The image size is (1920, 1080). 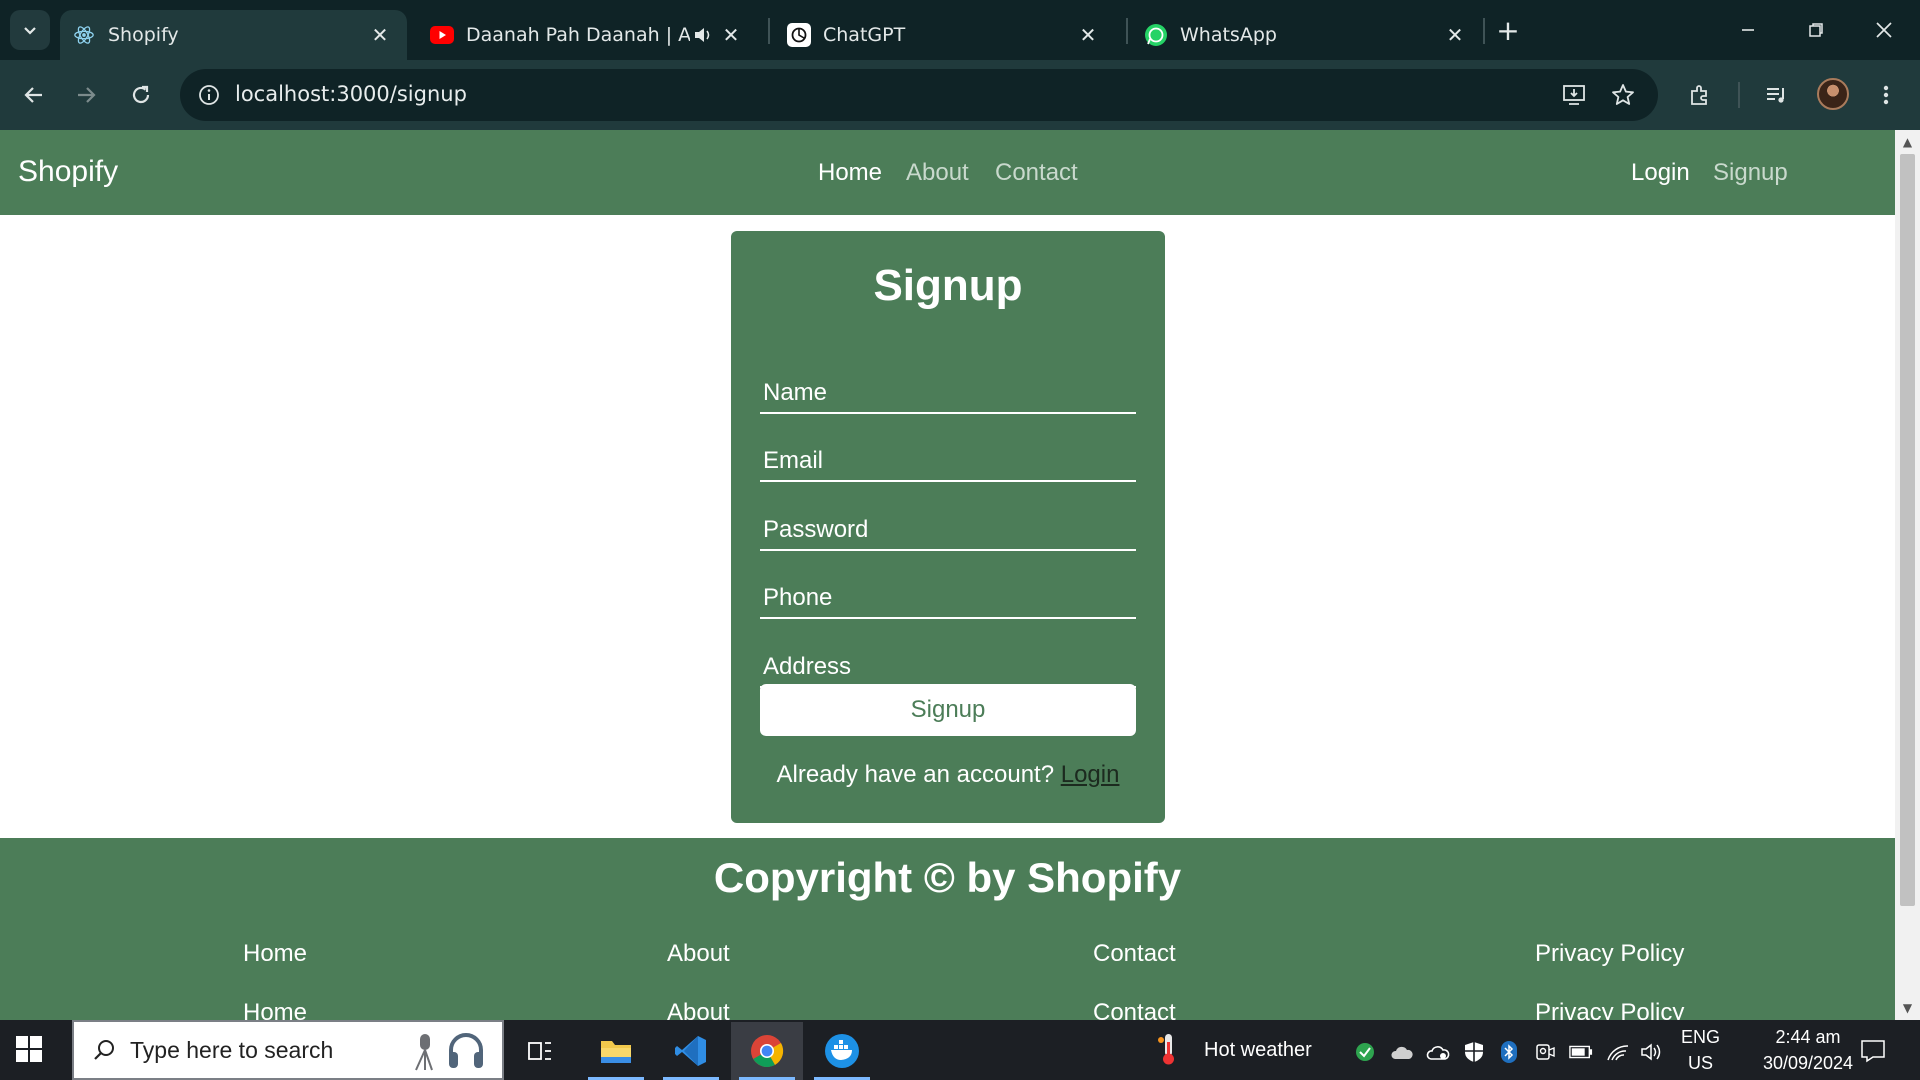 What do you see at coordinates (850, 173) in the screenshot?
I see `nav-link-home: Home` at bounding box center [850, 173].